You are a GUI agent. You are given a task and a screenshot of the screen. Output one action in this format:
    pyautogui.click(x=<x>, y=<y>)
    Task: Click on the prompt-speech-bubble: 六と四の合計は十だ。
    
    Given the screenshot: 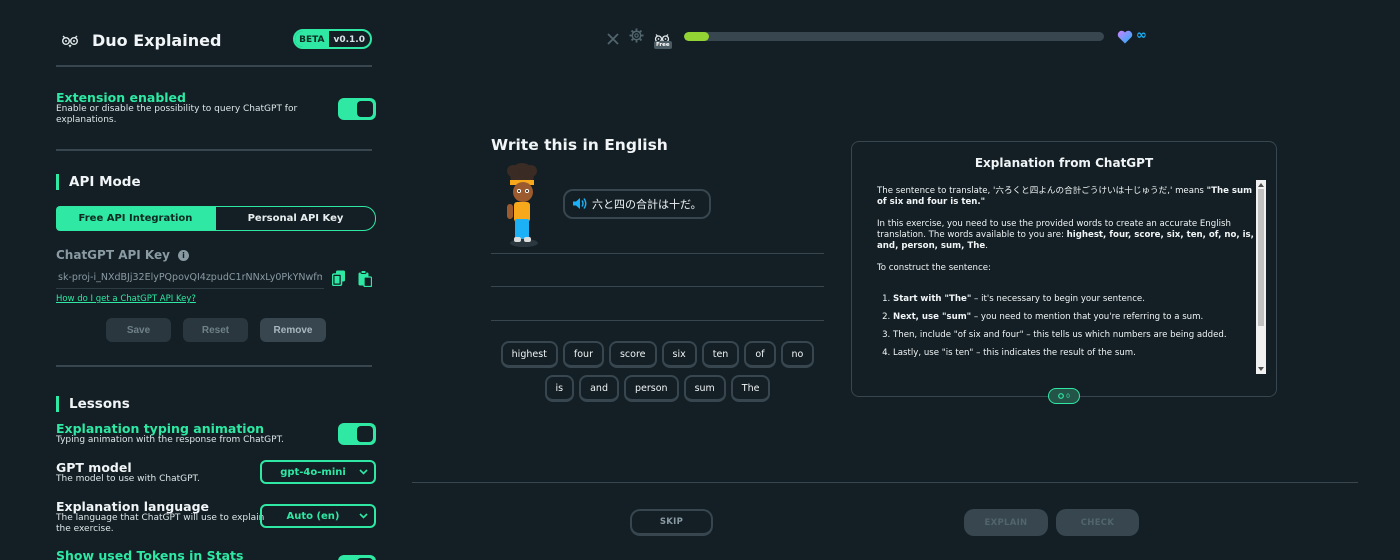 What is the action you would take?
    pyautogui.click(x=637, y=204)
    